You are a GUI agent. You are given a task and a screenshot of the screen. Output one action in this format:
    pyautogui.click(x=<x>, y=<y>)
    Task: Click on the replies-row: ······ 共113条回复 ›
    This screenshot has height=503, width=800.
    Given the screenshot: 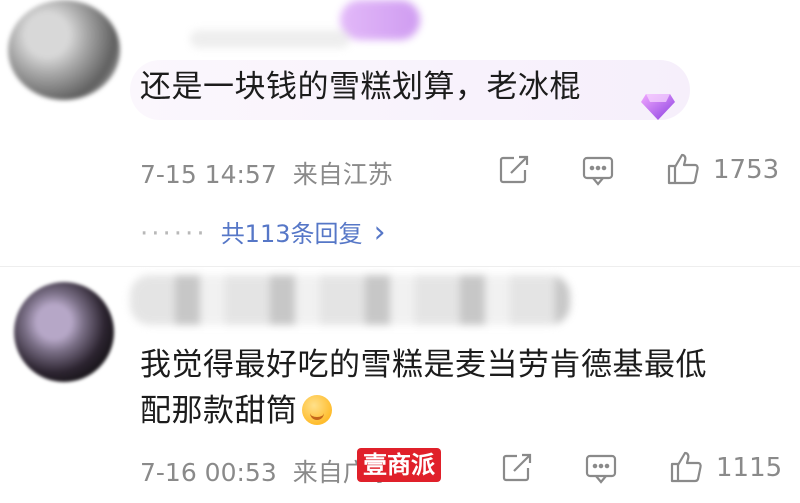 What is the action you would take?
    pyautogui.click(x=263, y=232)
    